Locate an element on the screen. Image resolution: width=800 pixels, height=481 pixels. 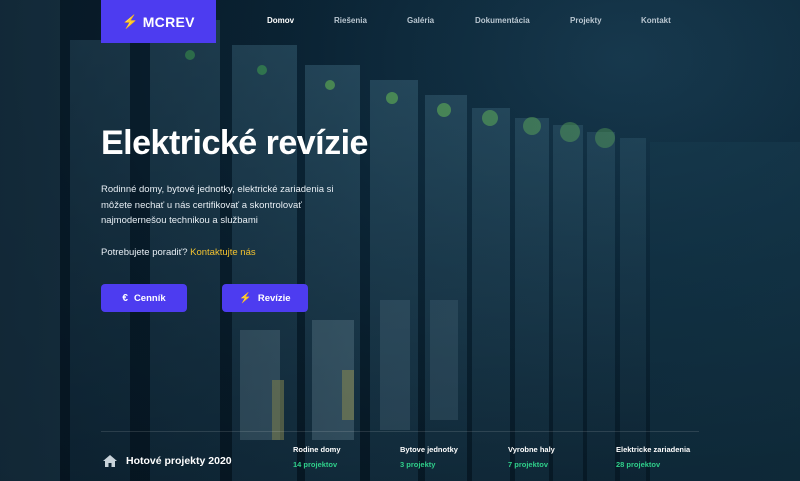
hero-title: Elektrické revízie is located at coordinates (234, 143).